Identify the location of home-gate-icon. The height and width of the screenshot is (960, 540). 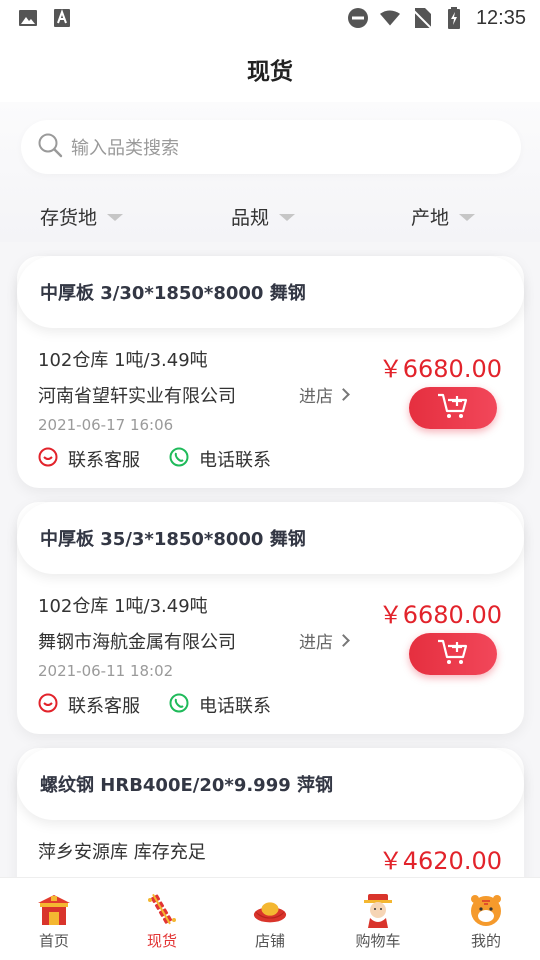
(54, 910).